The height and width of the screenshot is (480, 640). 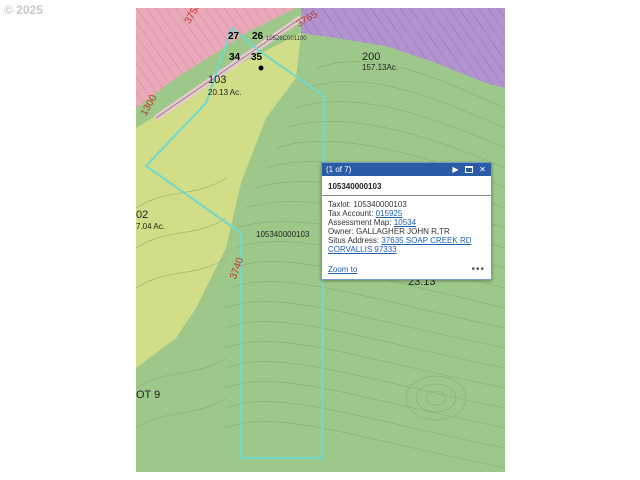 What do you see at coordinates (380, 67) in the screenshot?
I see `acres-200-label: 157.13Ac.` at bounding box center [380, 67].